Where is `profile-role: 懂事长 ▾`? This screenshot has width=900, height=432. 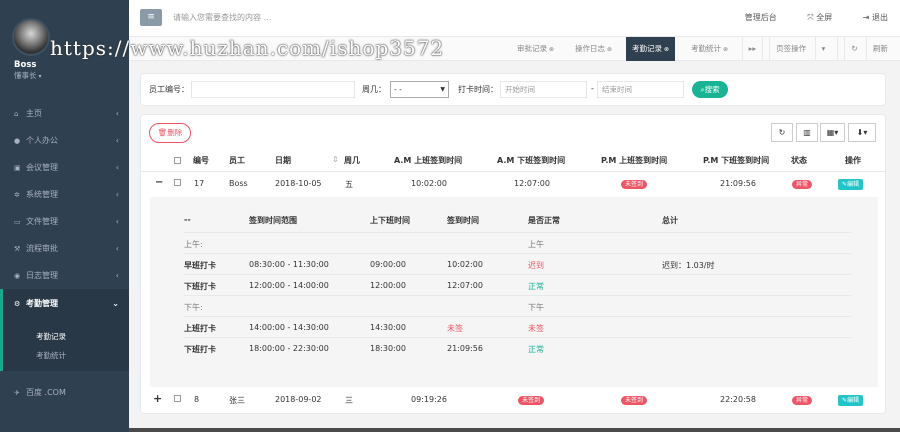
profile-role: 懂事长 ▾ is located at coordinates (28, 75).